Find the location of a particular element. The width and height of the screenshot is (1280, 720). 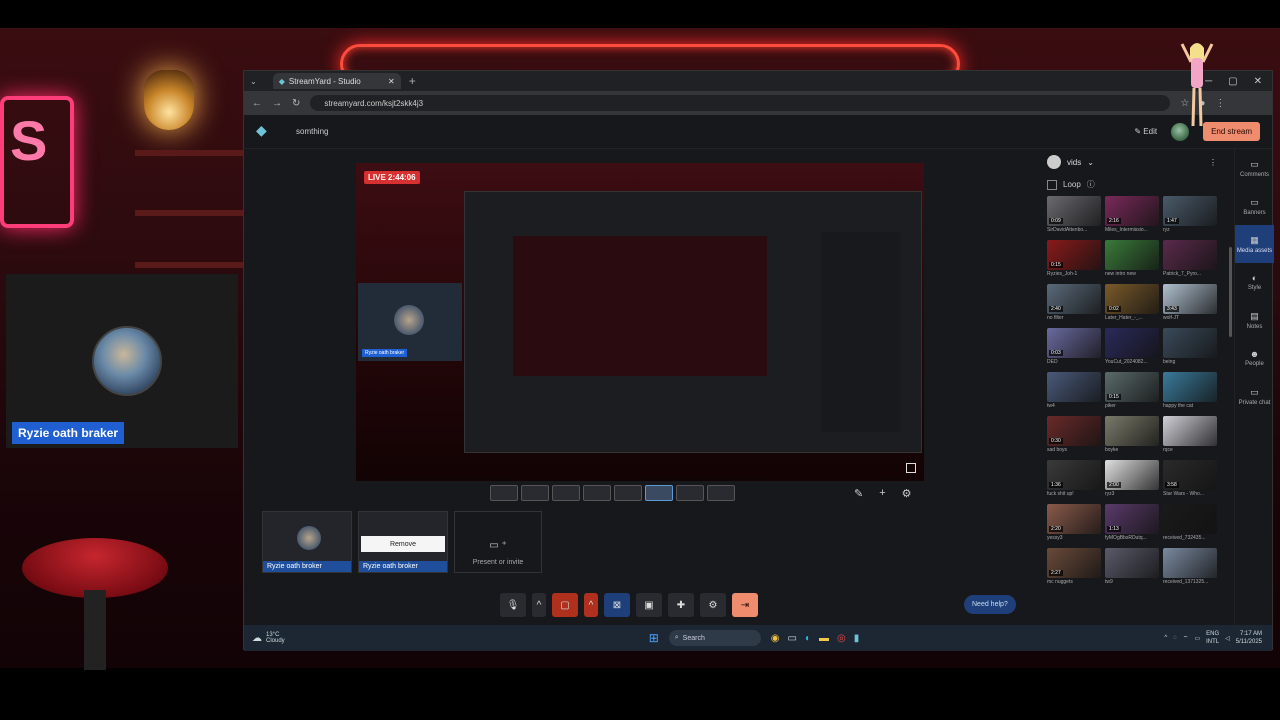

layout-group is located at coordinates (535, 493).